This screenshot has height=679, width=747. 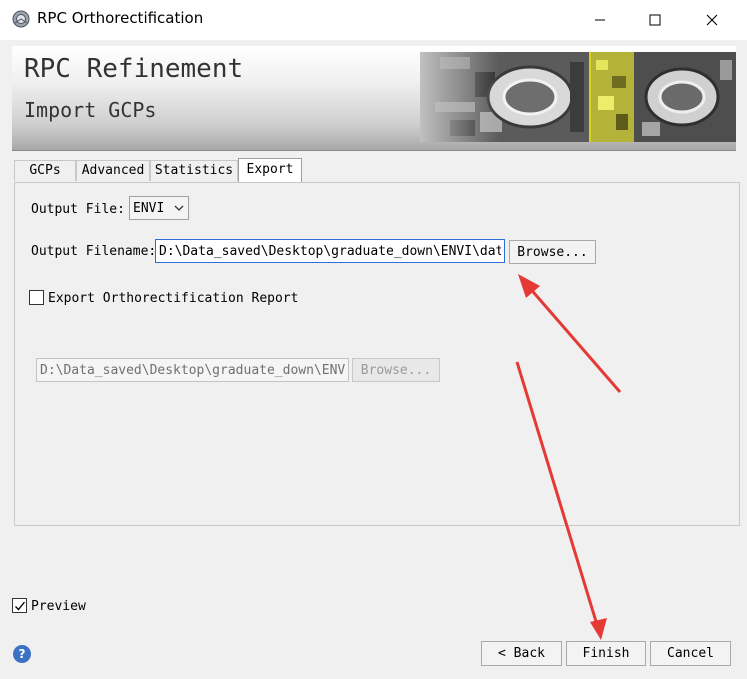 What do you see at coordinates (21, 19) in the screenshot?
I see `app-window-icon` at bounding box center [21, 19].